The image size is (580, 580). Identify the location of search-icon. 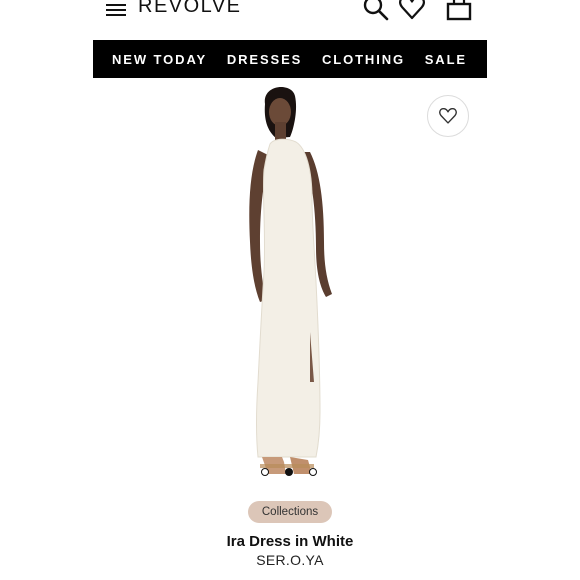
(376, 11).